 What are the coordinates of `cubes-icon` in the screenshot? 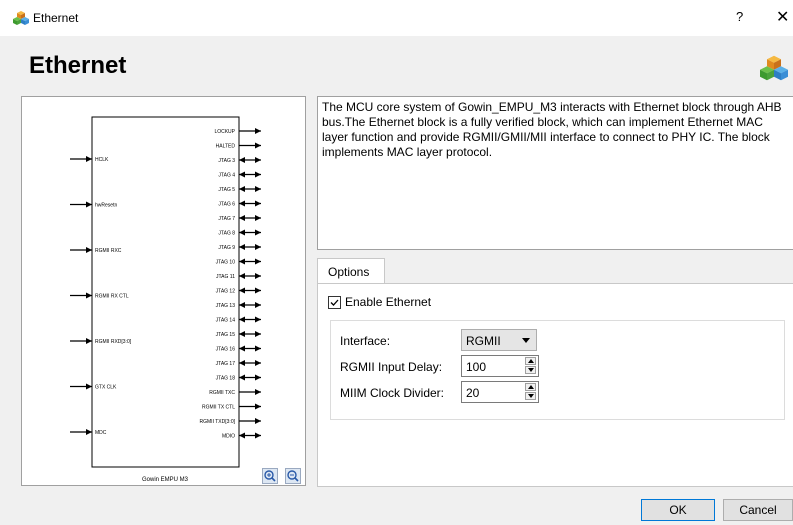 It's located at (774, 68).